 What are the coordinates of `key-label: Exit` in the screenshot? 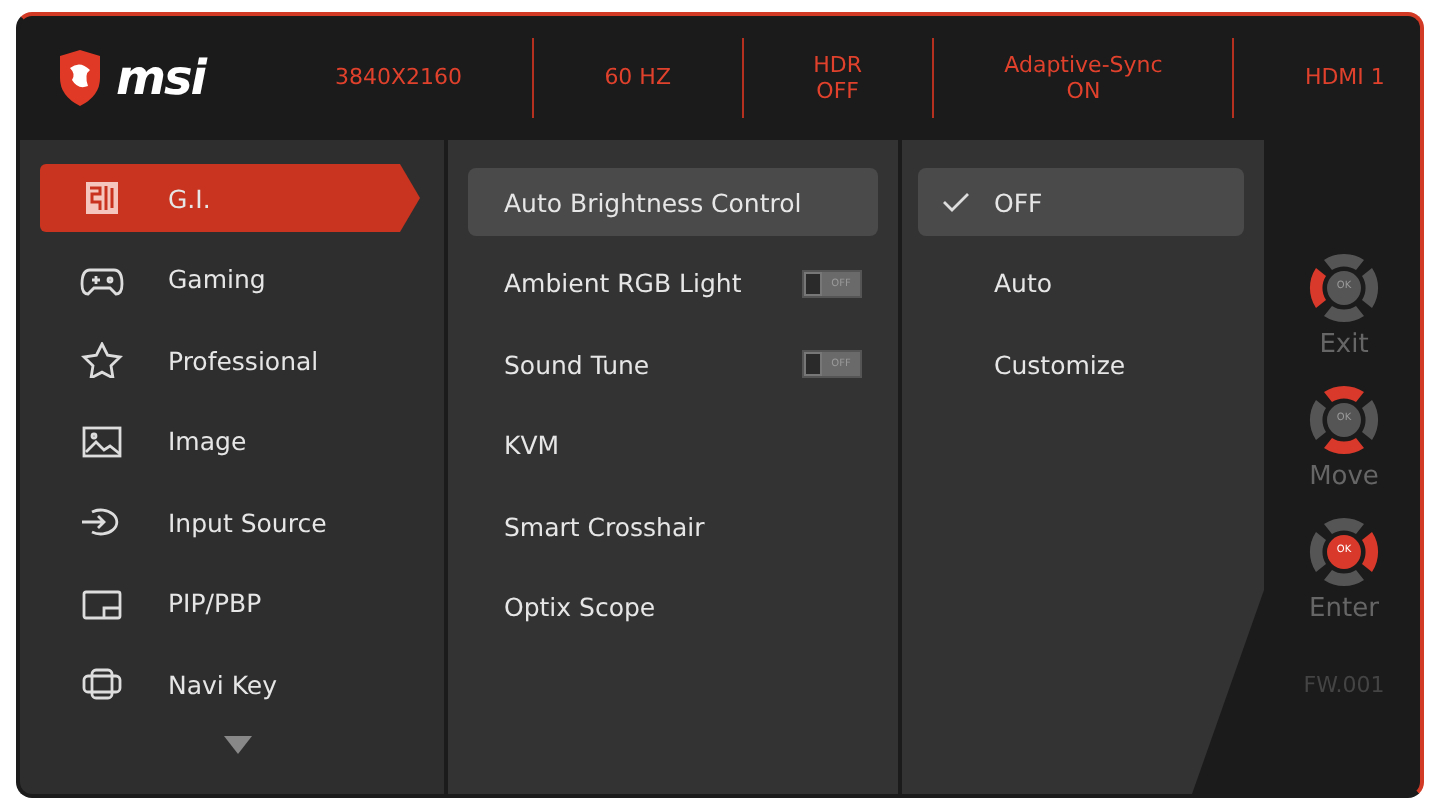 It's located at (1344, 345).